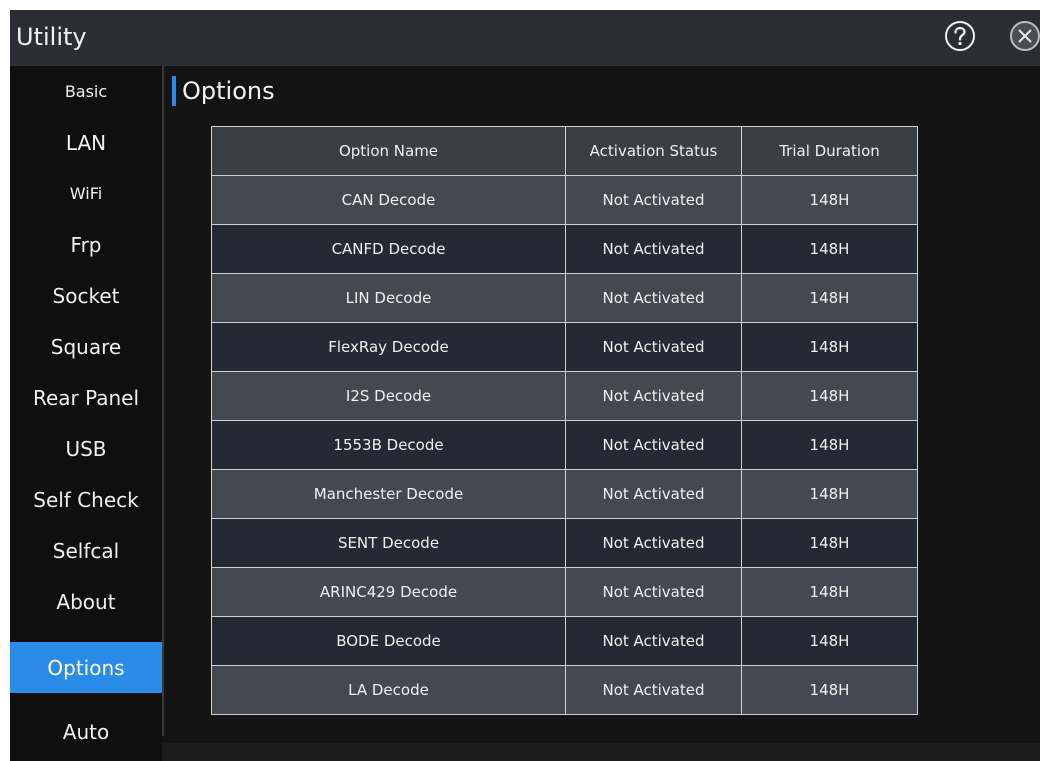  I want to click on table-row: SENT Decode Not Activated 148H, so click(564, 543).